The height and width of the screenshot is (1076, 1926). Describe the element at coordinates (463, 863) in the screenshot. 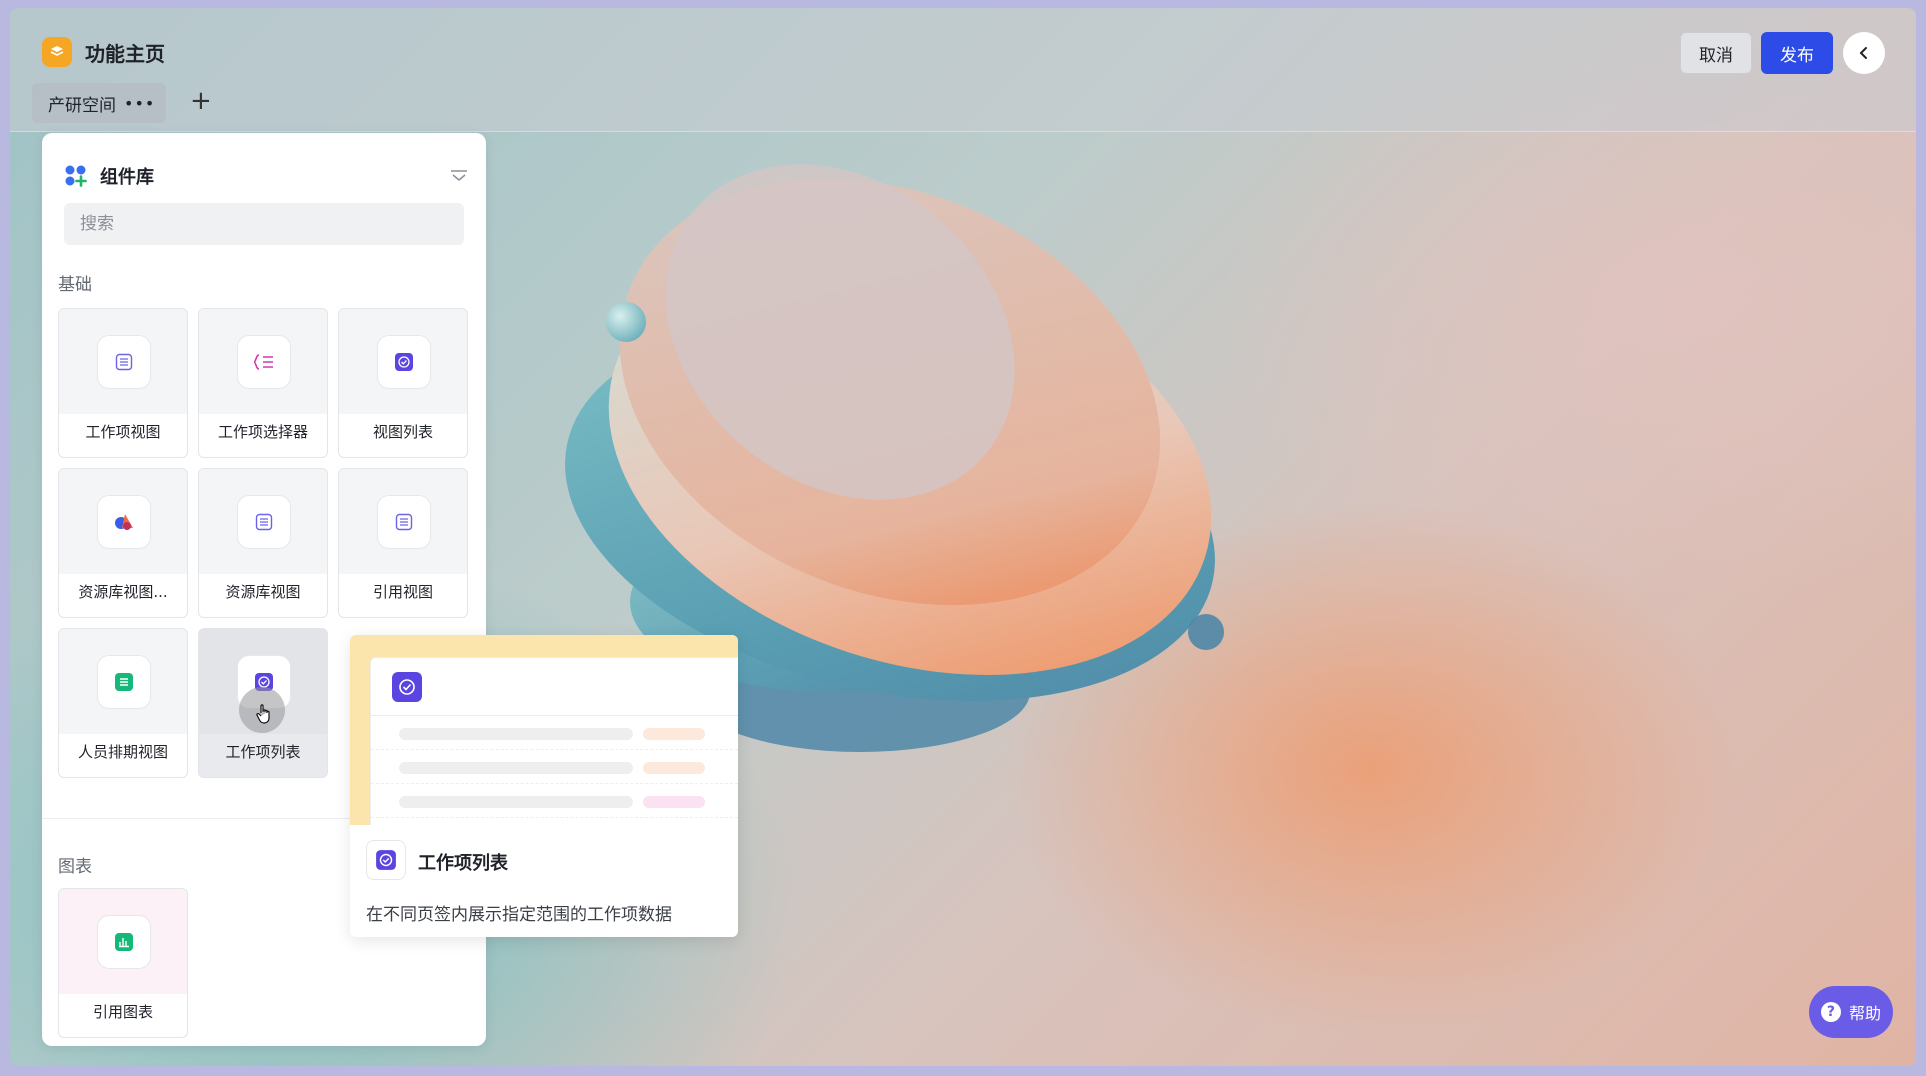

I see `popover-title: 工作项列表` at that location.